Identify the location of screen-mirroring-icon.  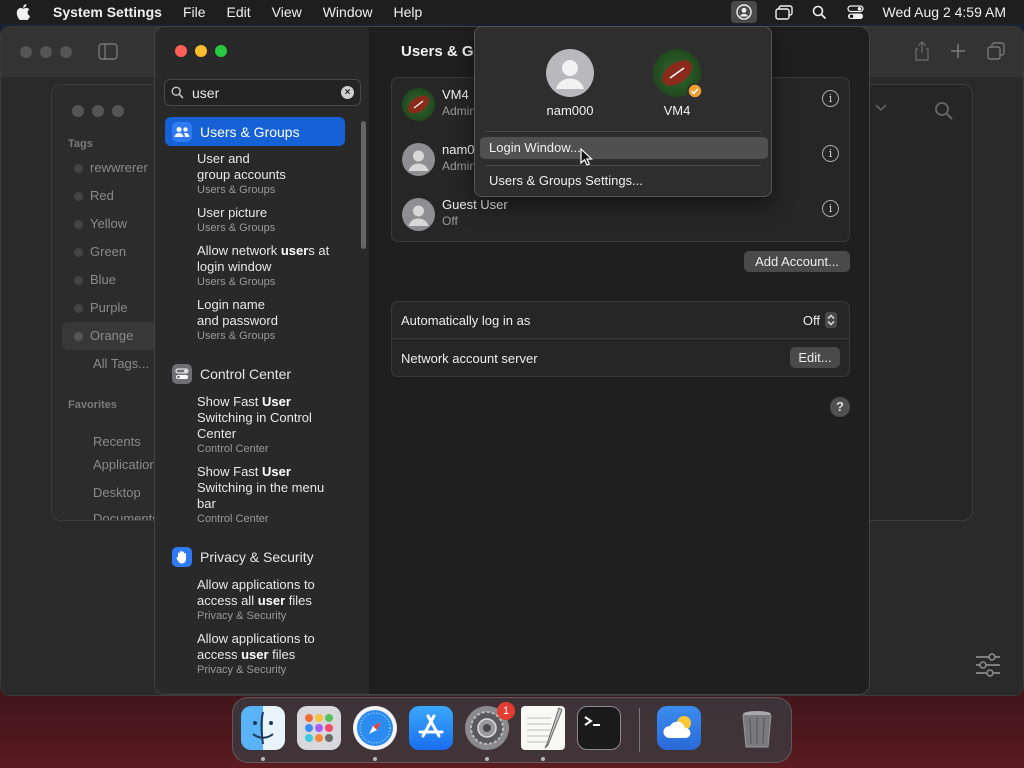
(783, 12).